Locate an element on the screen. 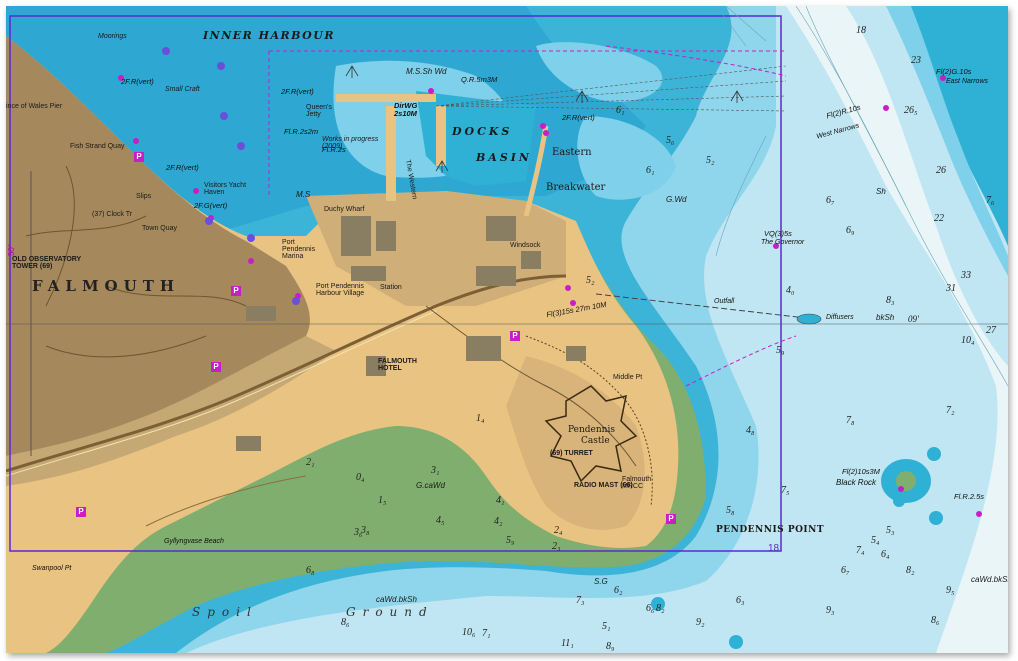  seabed-cawd: G.caWd is located at coordinates (430, 485).